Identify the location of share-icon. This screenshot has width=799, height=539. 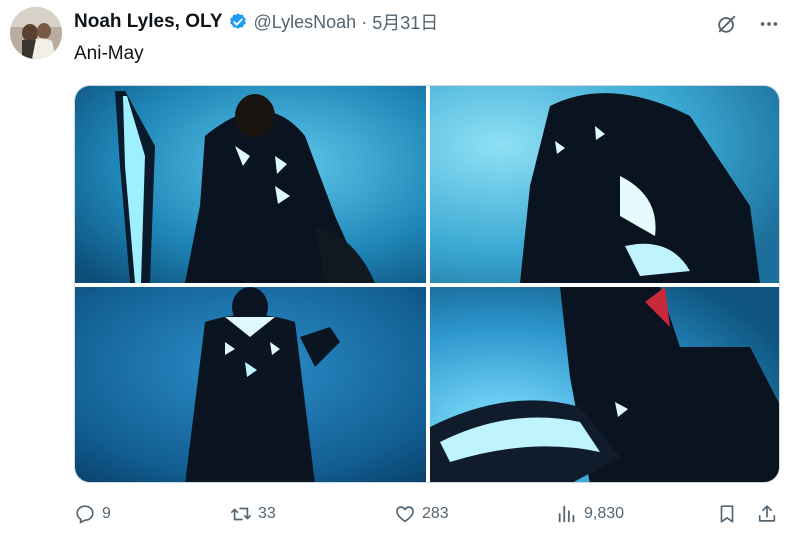
(767, 513).